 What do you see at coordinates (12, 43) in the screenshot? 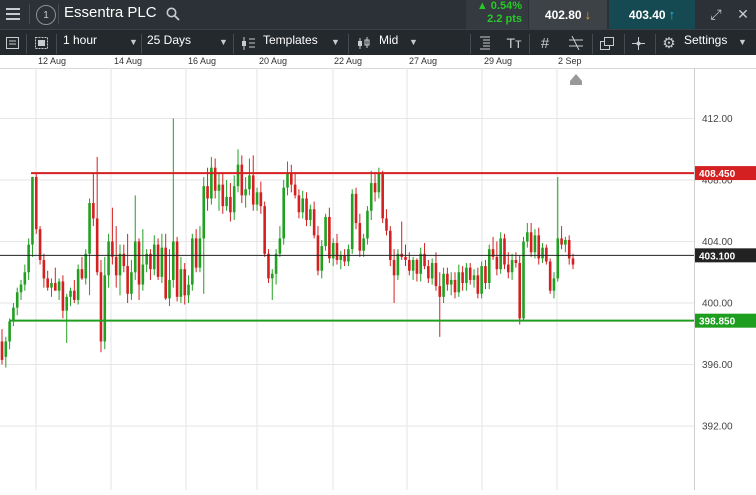
I see `list-icon` at bounding box center [12, 43].